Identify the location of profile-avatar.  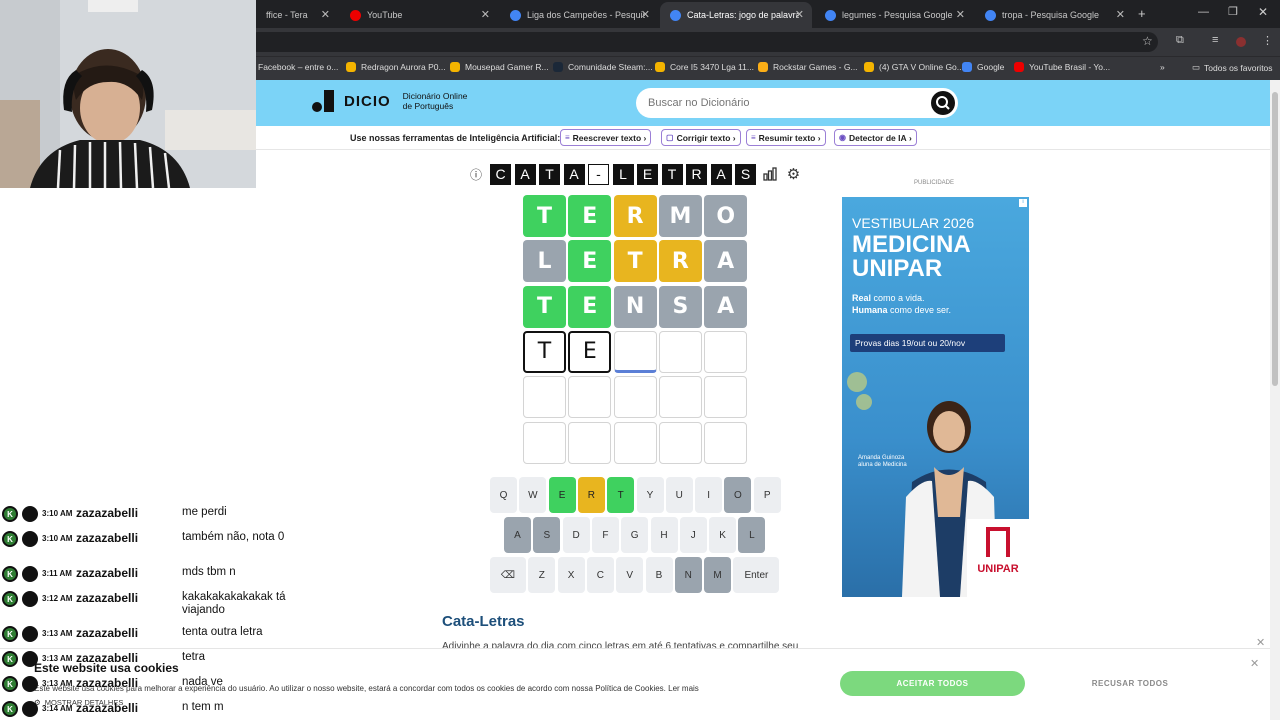
(1241, 42).